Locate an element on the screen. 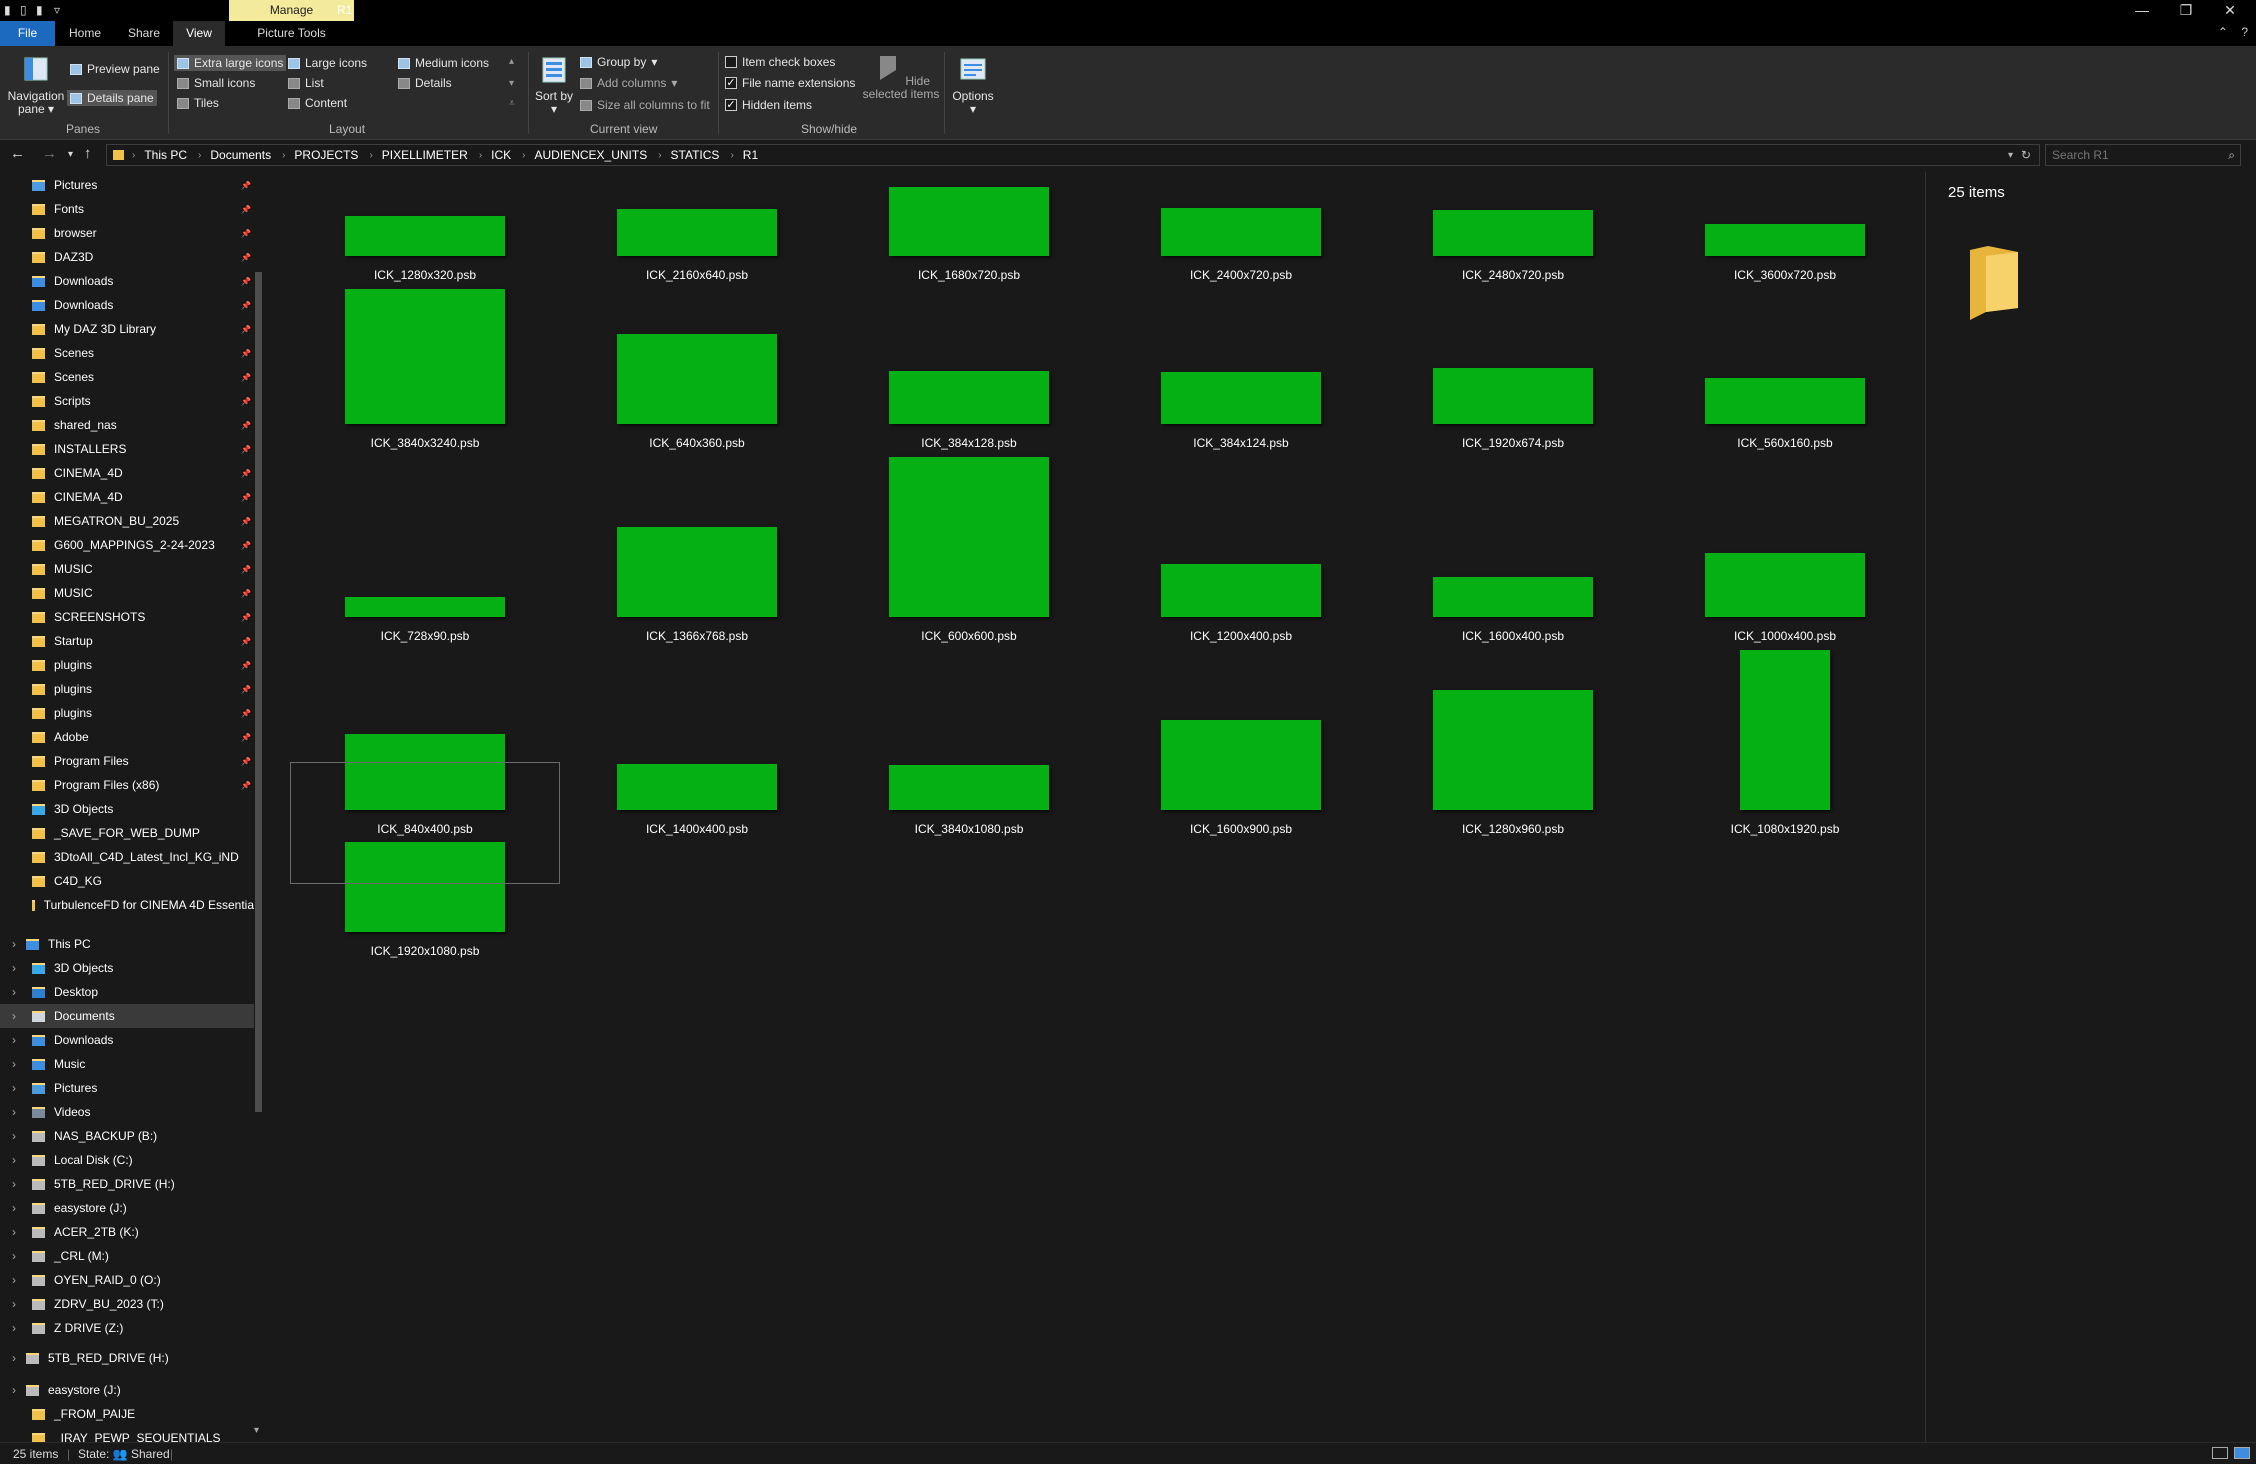 This screenshot has width=2256, height=1464. sidebar-item-turbulencefd-for-cinema-4d-essentia: TurbulenceFD for CINEMA 4D Essentia is located at coordinates (127, 905).